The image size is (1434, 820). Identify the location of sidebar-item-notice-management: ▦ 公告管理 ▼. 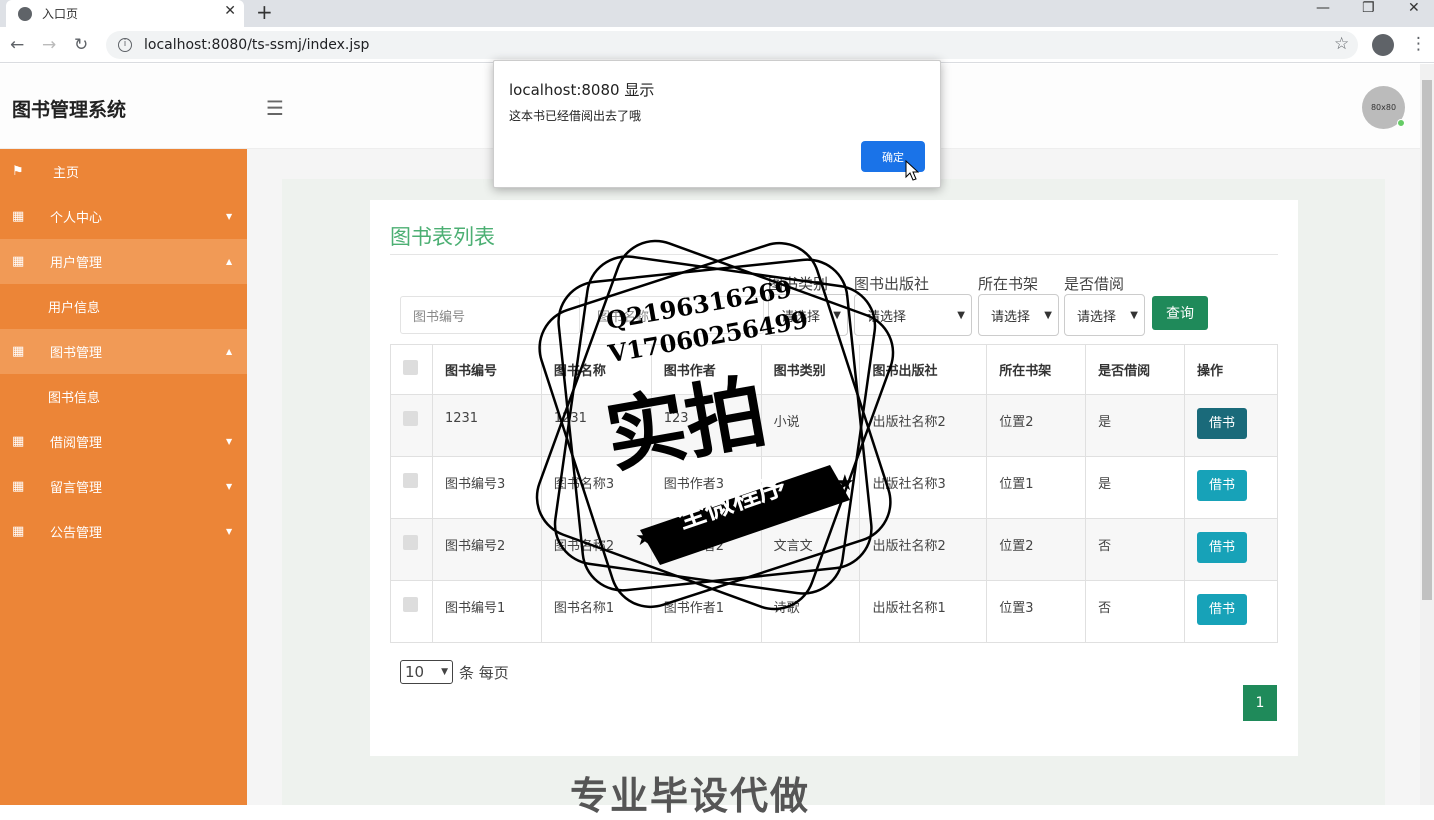
(123, 531).